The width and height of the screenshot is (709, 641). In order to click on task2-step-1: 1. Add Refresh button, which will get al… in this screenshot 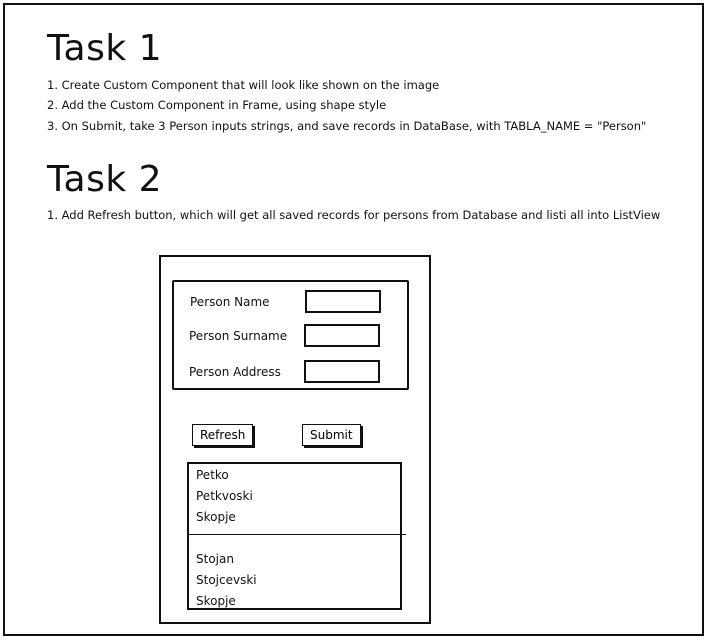, I will do `click(354, 215)`.